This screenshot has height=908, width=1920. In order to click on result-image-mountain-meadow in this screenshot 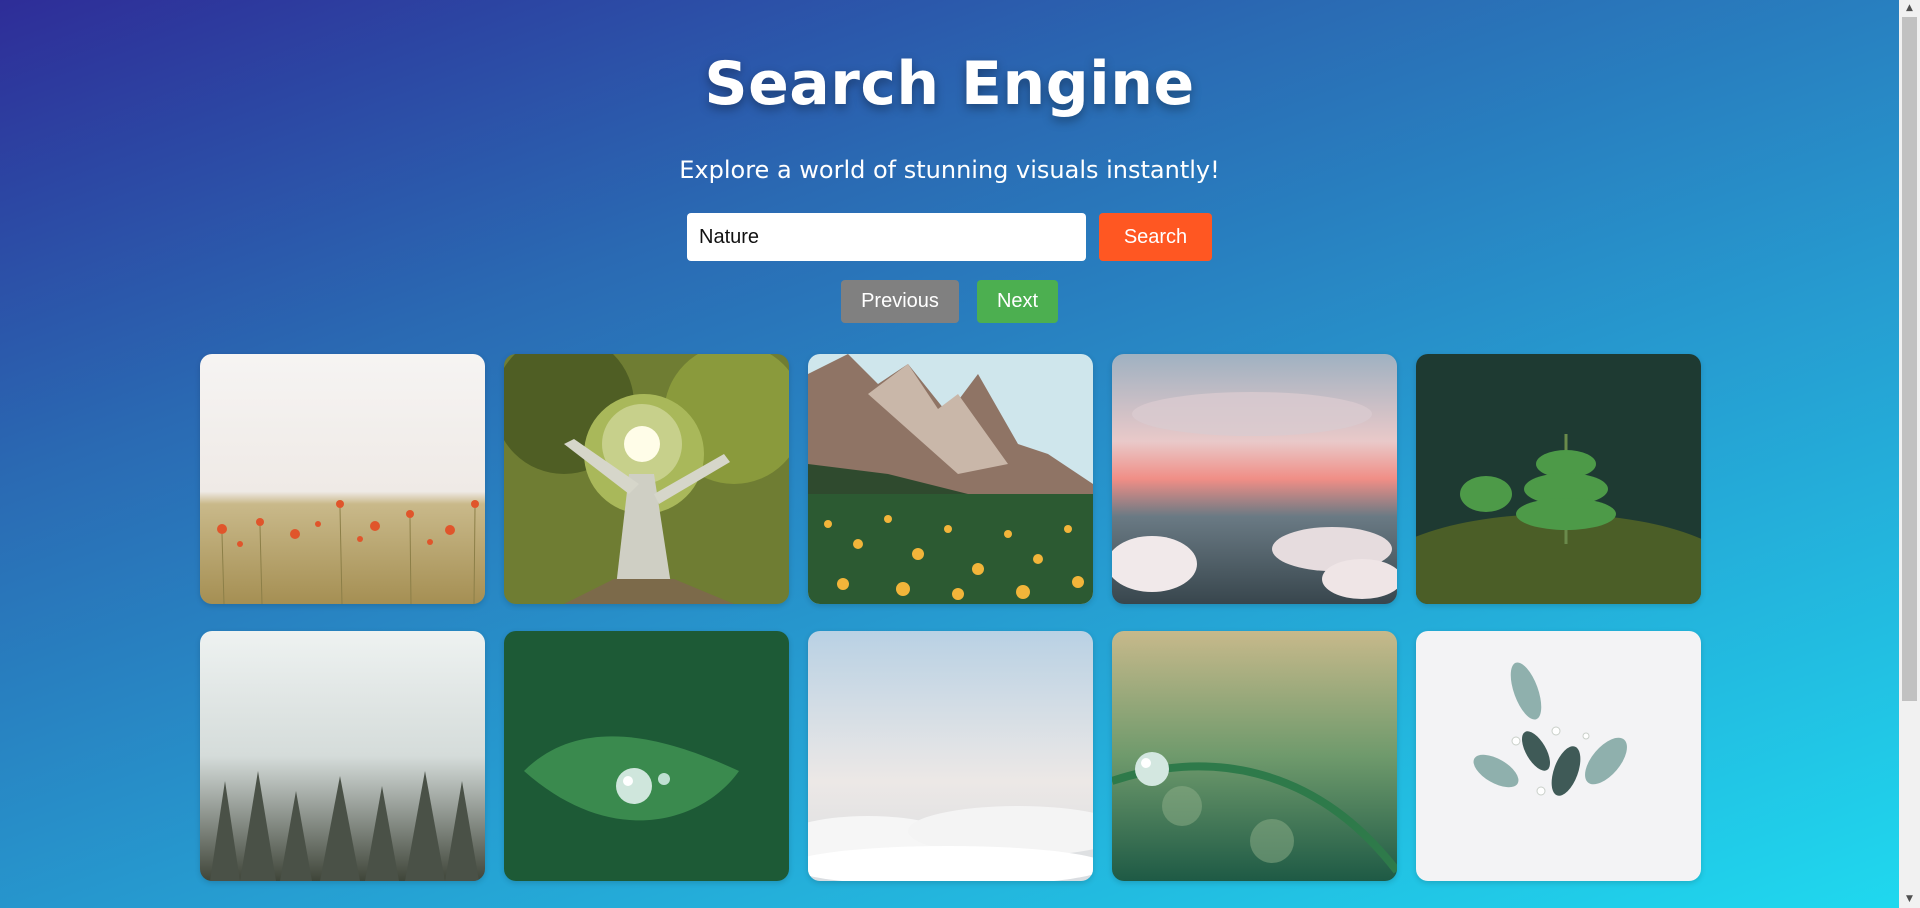, I will do `click(950, 479)`.